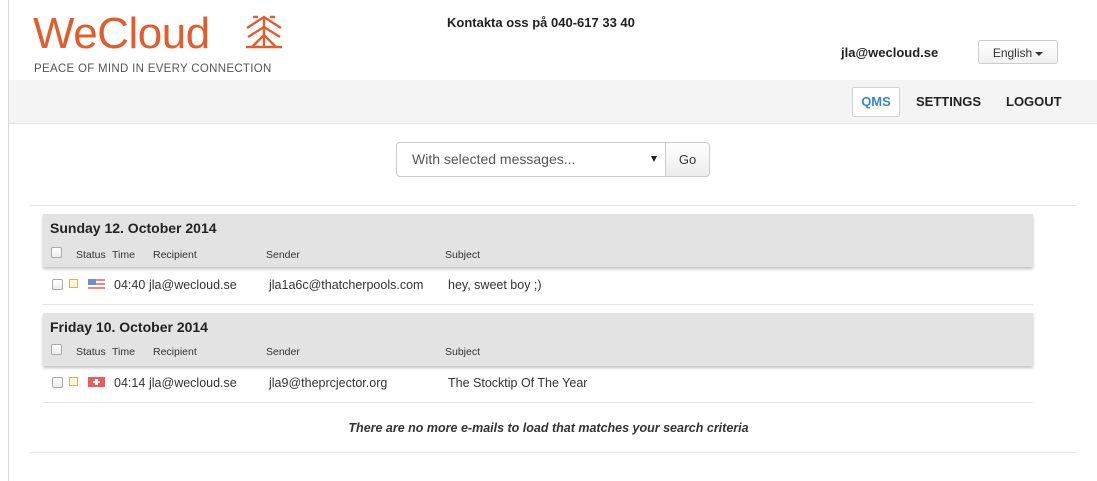 The height and width of the screenshot is (481, 1097). I want to click on us-flag-icon, so click(96, 284).